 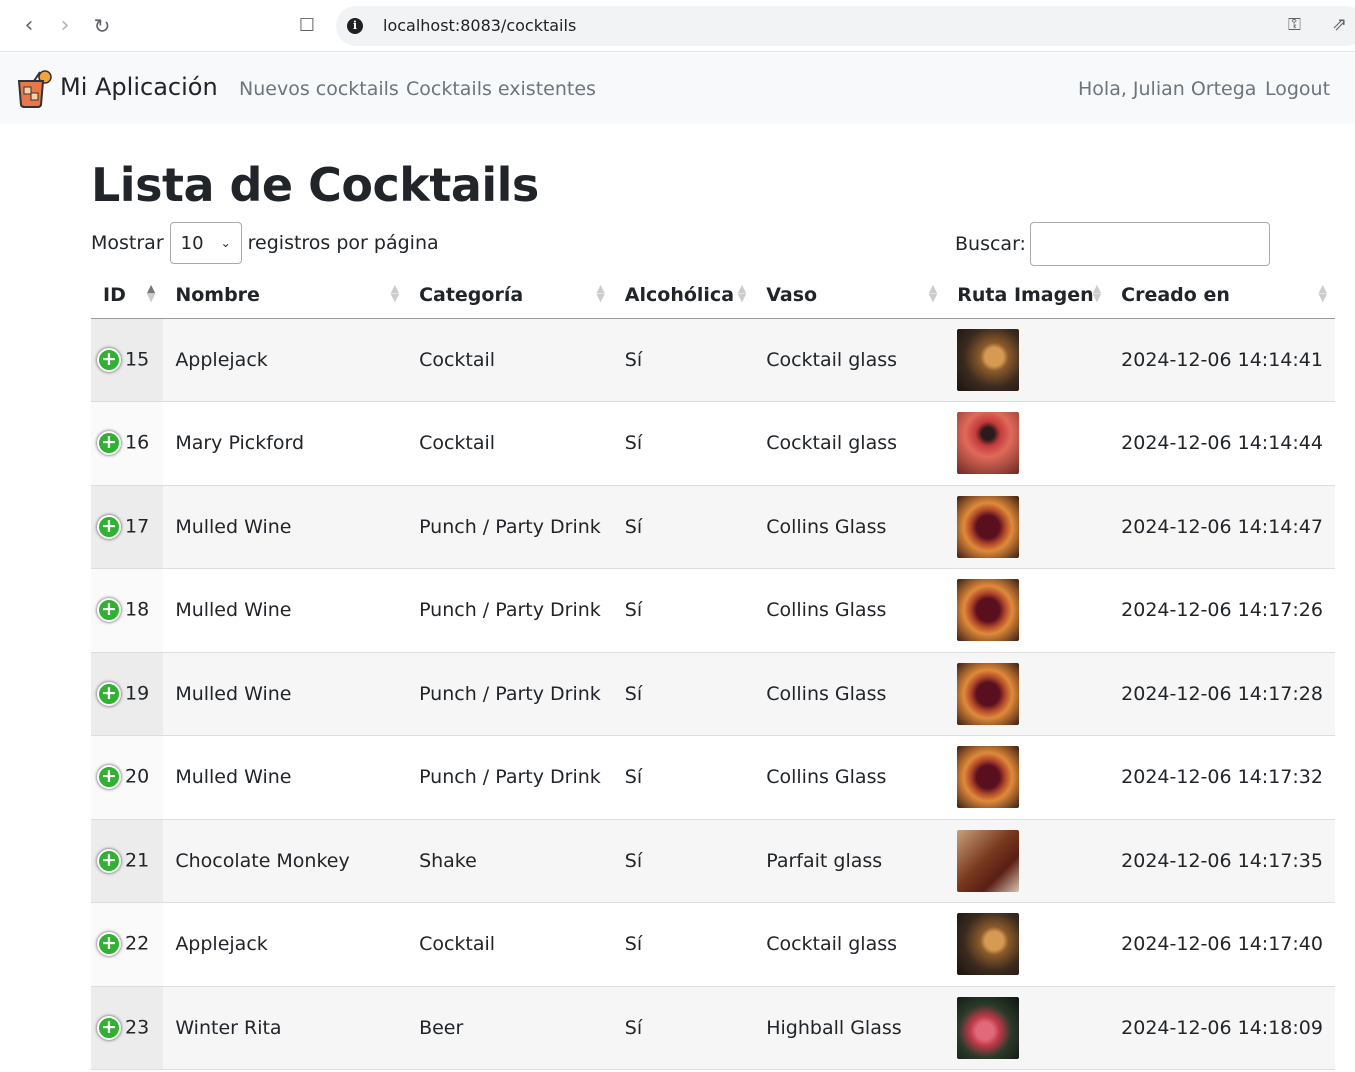 What do you see at coordinates (205, 243) in the screenshot?
I see `page-size-select: 10 ⌄` at bounding box center [205, 243].